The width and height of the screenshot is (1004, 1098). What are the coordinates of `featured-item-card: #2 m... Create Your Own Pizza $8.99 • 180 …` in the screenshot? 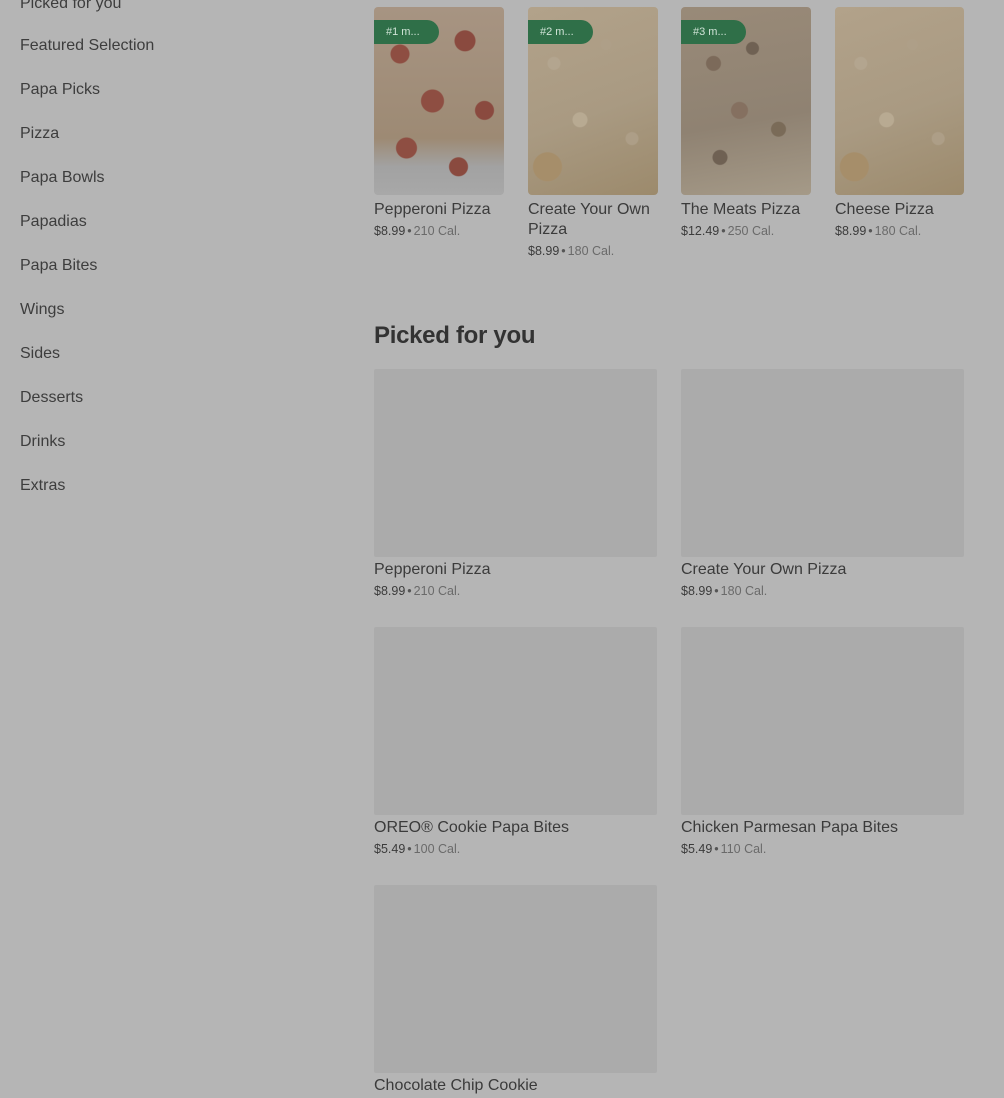 It's located at (593, 133).